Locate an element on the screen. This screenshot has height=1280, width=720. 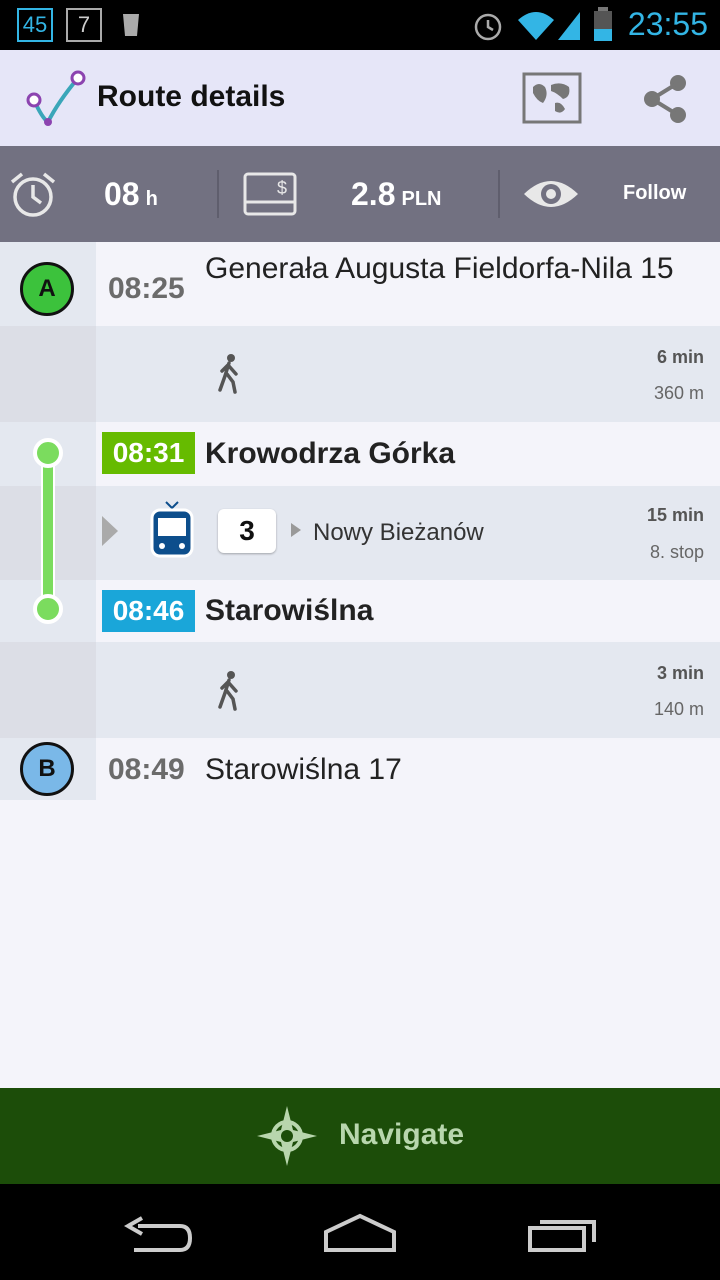
walk-distance: 140 m is located at coordinates (678, 709).